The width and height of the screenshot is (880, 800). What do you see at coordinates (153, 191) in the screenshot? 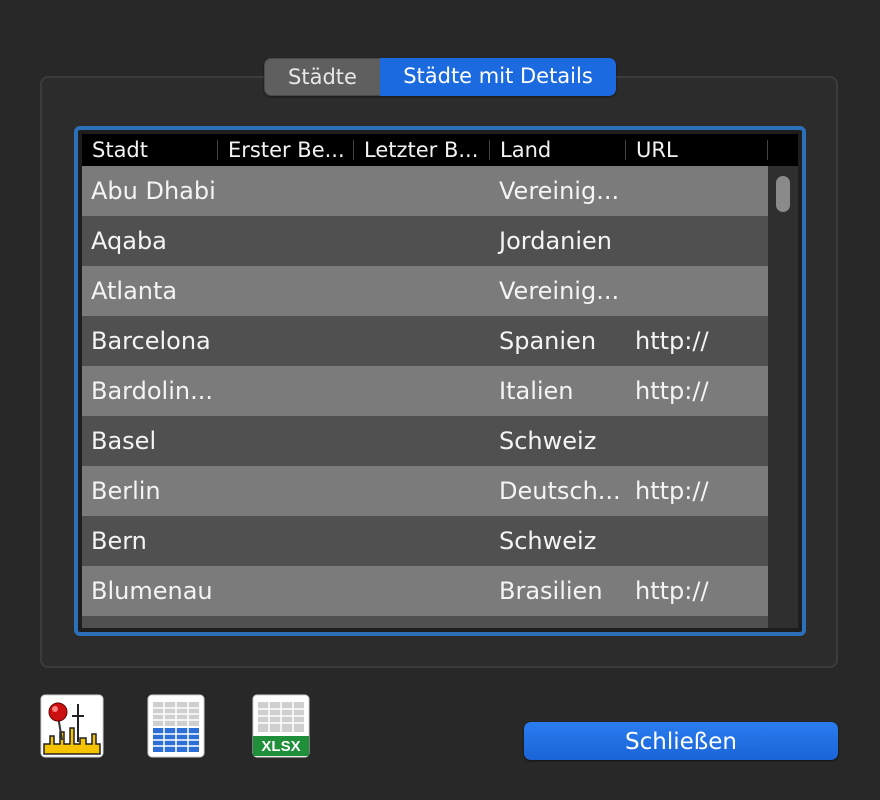
I see `cell-stadt: Abu Dhabi` at bounding box center [153, 191].